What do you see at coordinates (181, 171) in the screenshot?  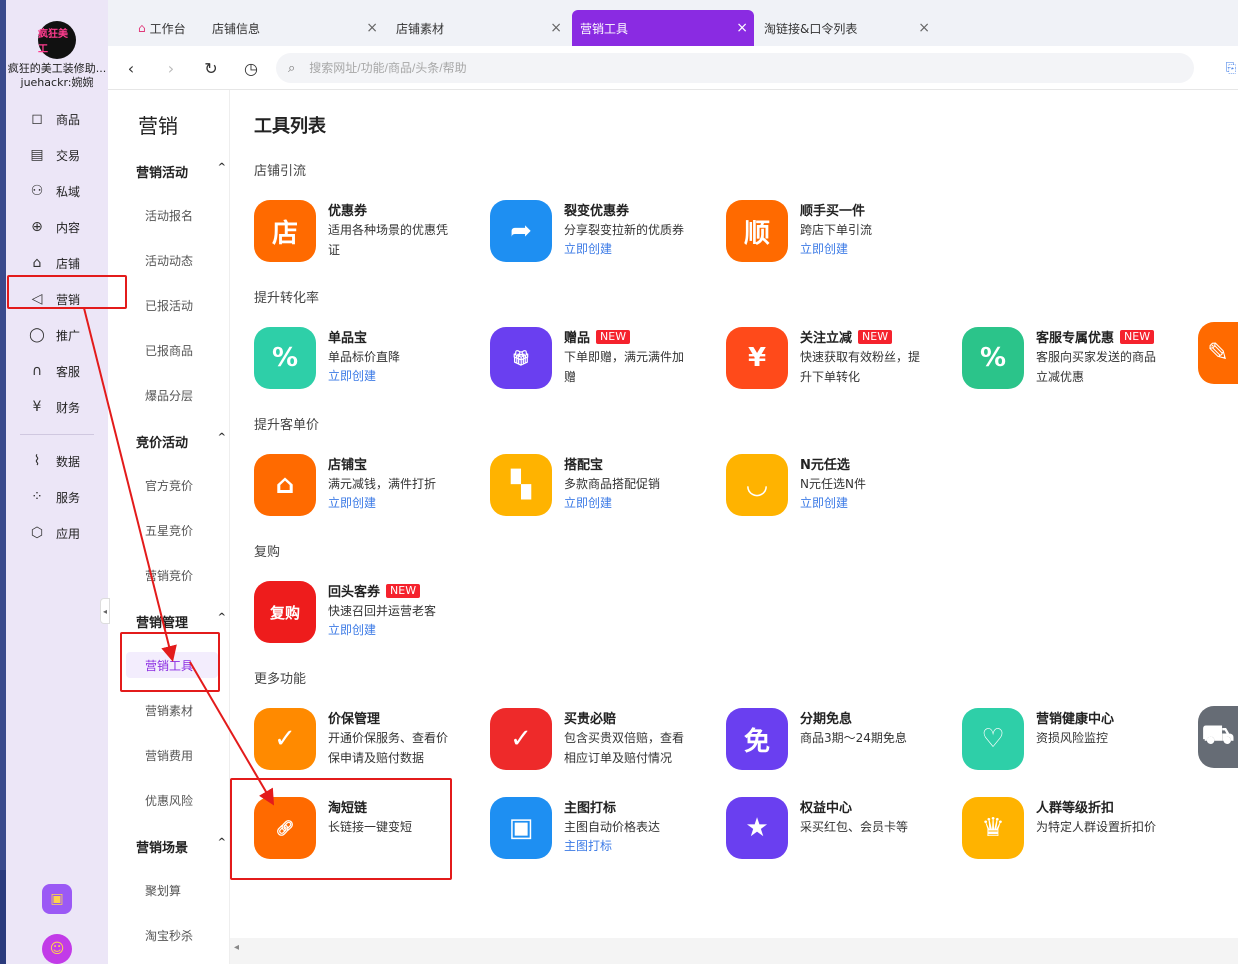 I see `group-marketing-activities: 营销活动 ^` at bounding box center [181, 171].